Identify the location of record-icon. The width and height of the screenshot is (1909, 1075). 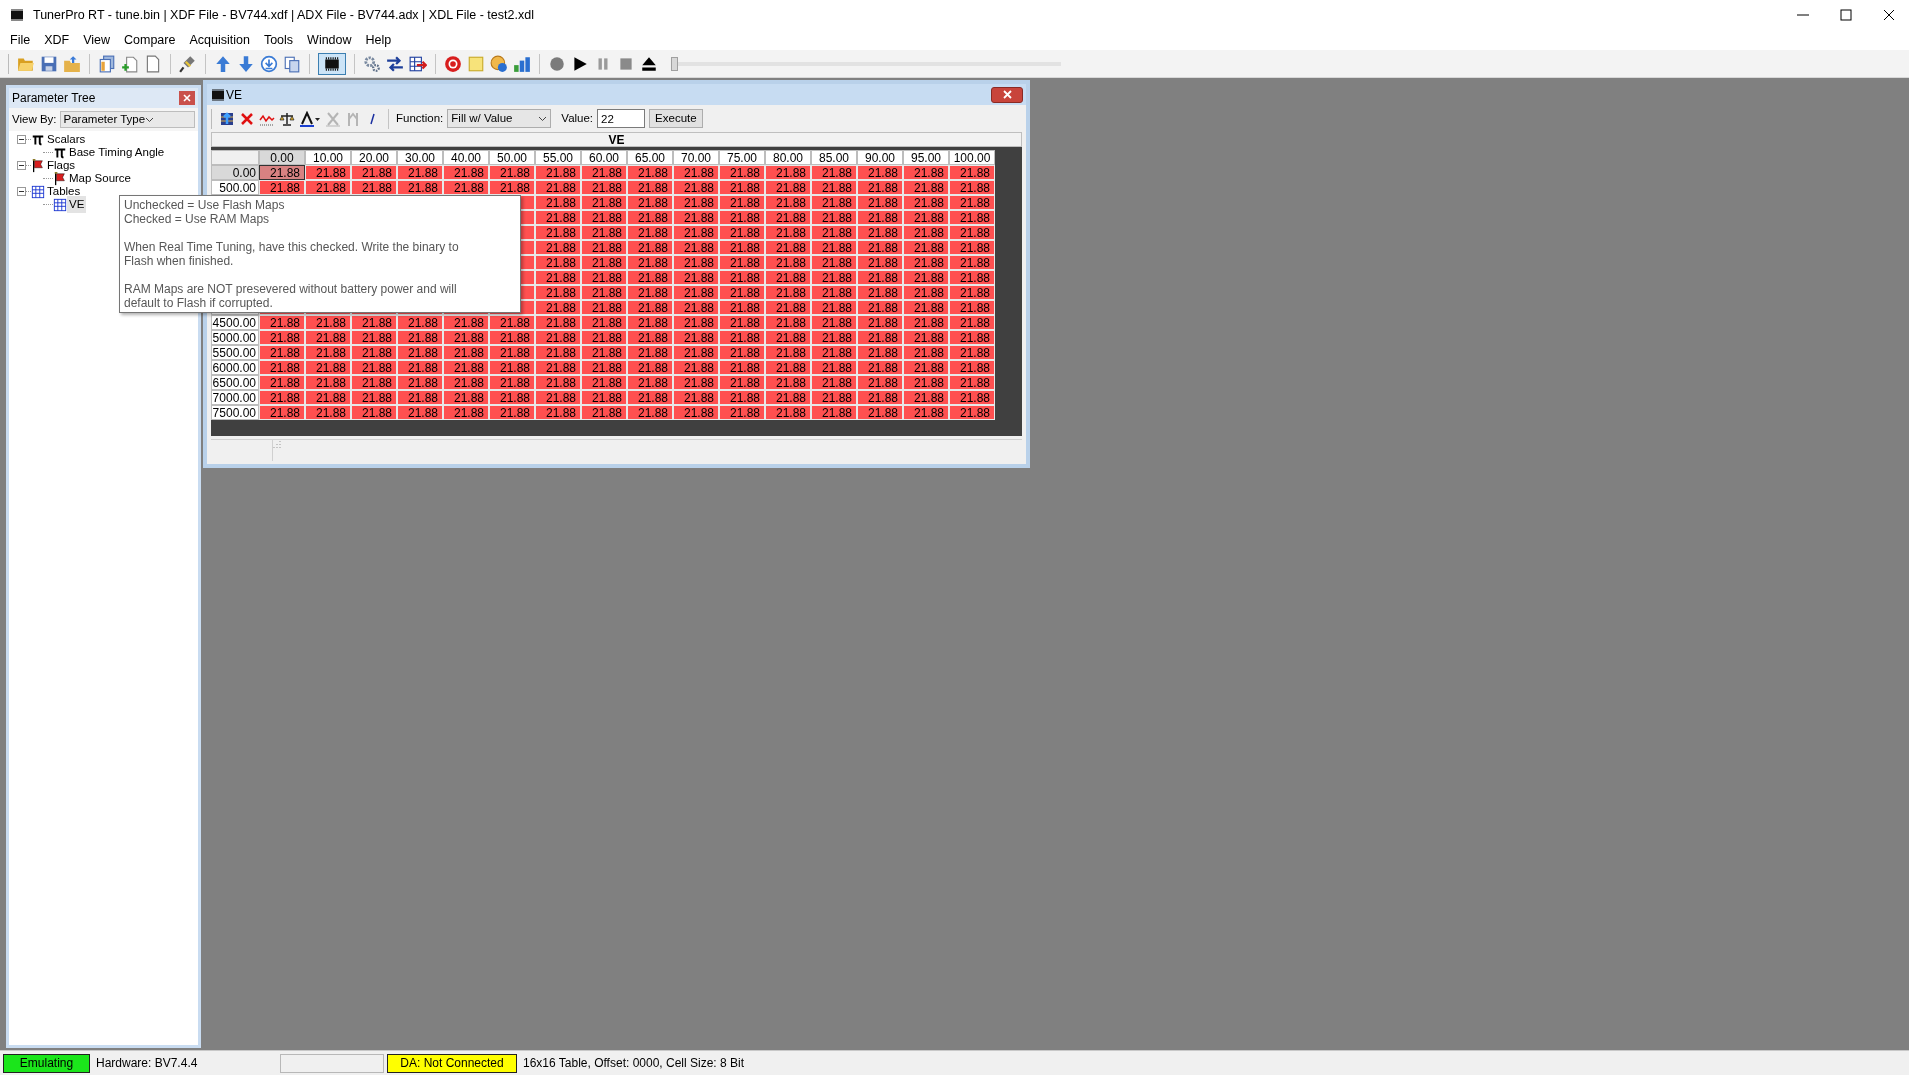
(557, 63).